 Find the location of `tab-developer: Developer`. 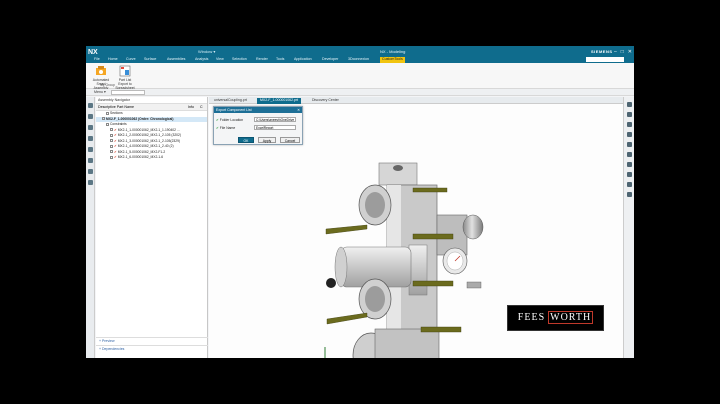

tab-developer: Developer is located at coordinates (330, 59).